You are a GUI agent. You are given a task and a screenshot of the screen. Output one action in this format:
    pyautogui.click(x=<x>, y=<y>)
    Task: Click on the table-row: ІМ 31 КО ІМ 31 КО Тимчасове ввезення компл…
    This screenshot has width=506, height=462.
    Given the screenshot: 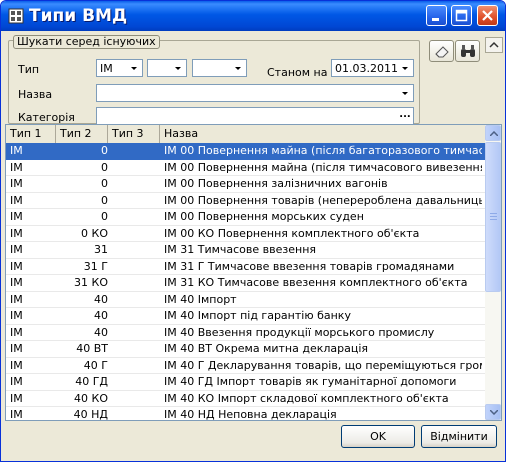 What is the action you would take?
    pyautogui.click(x=245, y=283)
    